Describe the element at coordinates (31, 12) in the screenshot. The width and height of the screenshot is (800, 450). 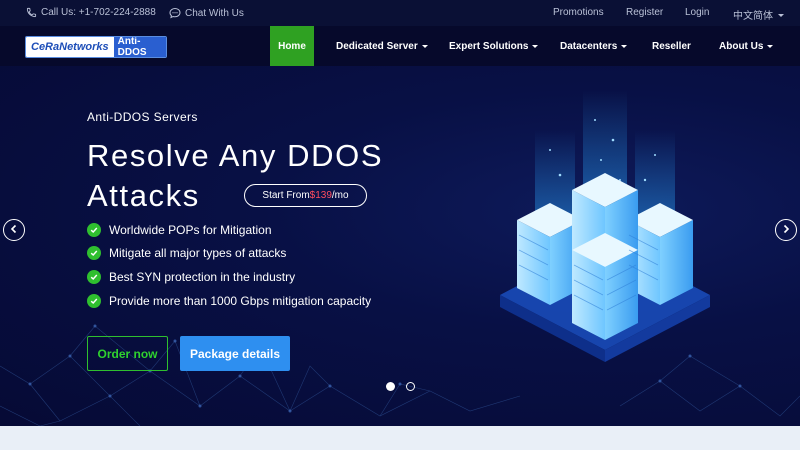
I see `phone-icon` at that location.